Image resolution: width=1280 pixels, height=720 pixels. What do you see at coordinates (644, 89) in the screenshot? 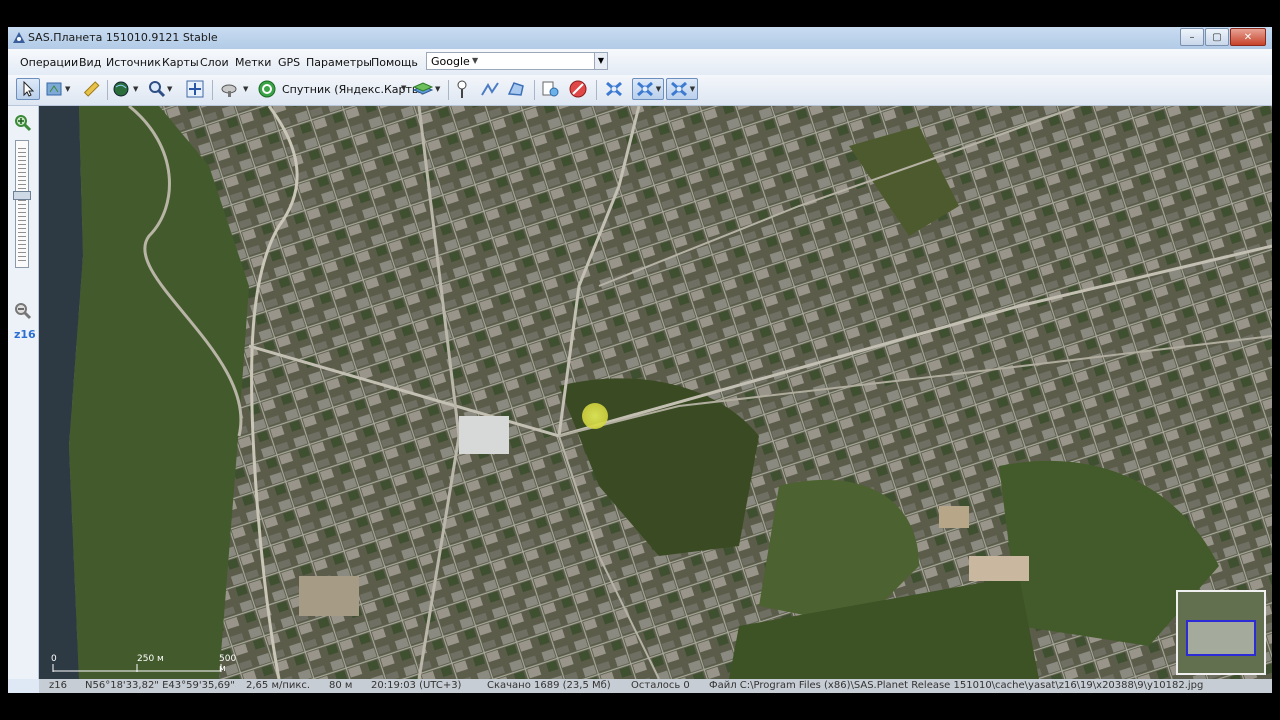
I see `gps-track-icon` at bounding box center [644, 89].